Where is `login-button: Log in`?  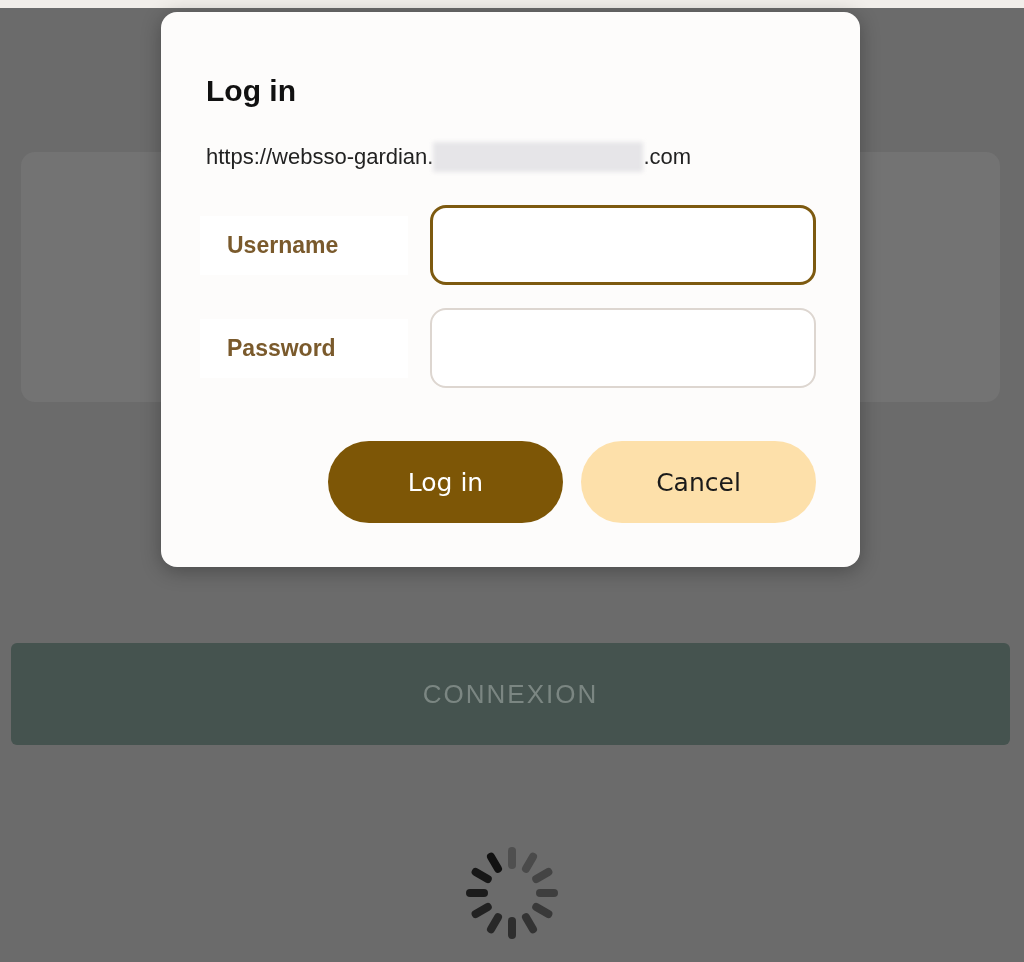 login-button: Log in is located at coordinates (445, 482).